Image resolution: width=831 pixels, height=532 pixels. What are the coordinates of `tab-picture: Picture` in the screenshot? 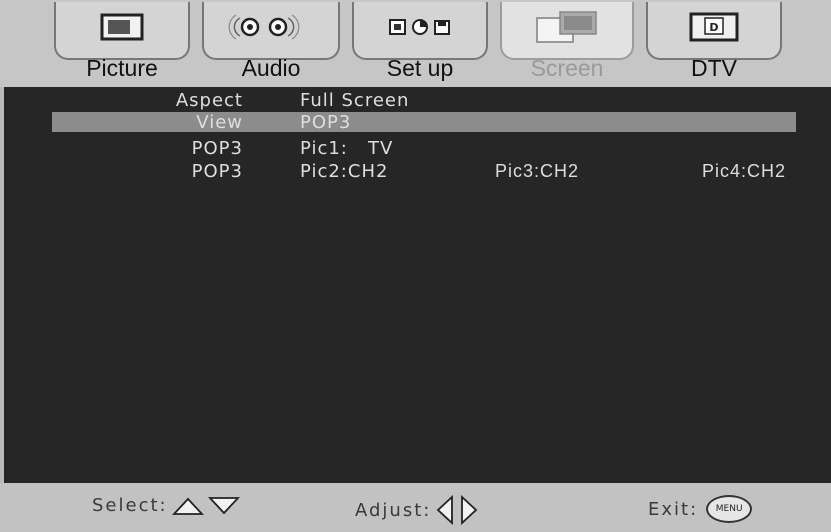 It's located at (122, 41).